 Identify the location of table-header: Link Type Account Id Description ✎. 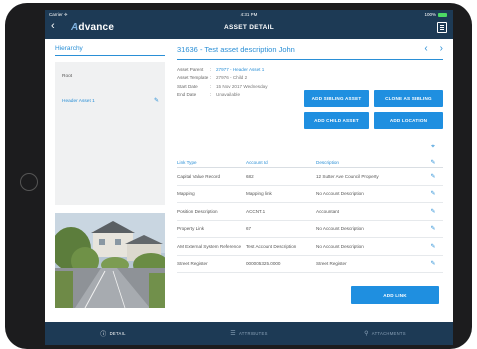
(310, 162).